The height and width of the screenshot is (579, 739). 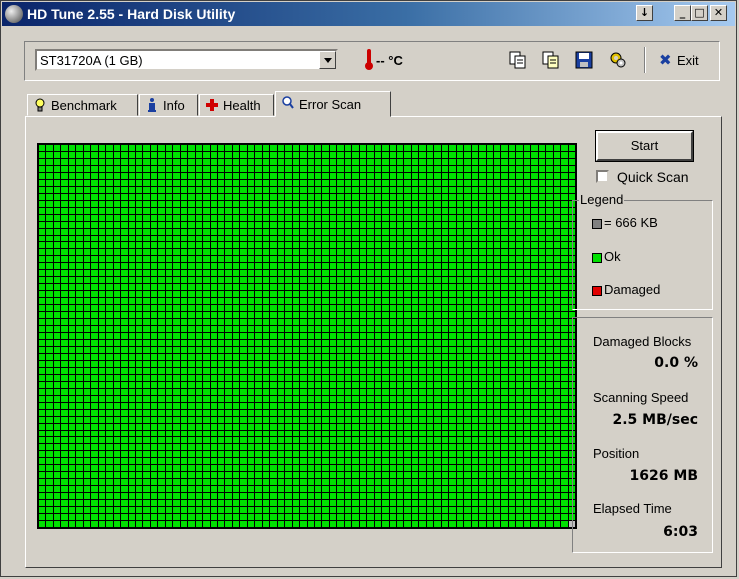 I want to click on exit-icon: ✖, so click(x=665, y=60).